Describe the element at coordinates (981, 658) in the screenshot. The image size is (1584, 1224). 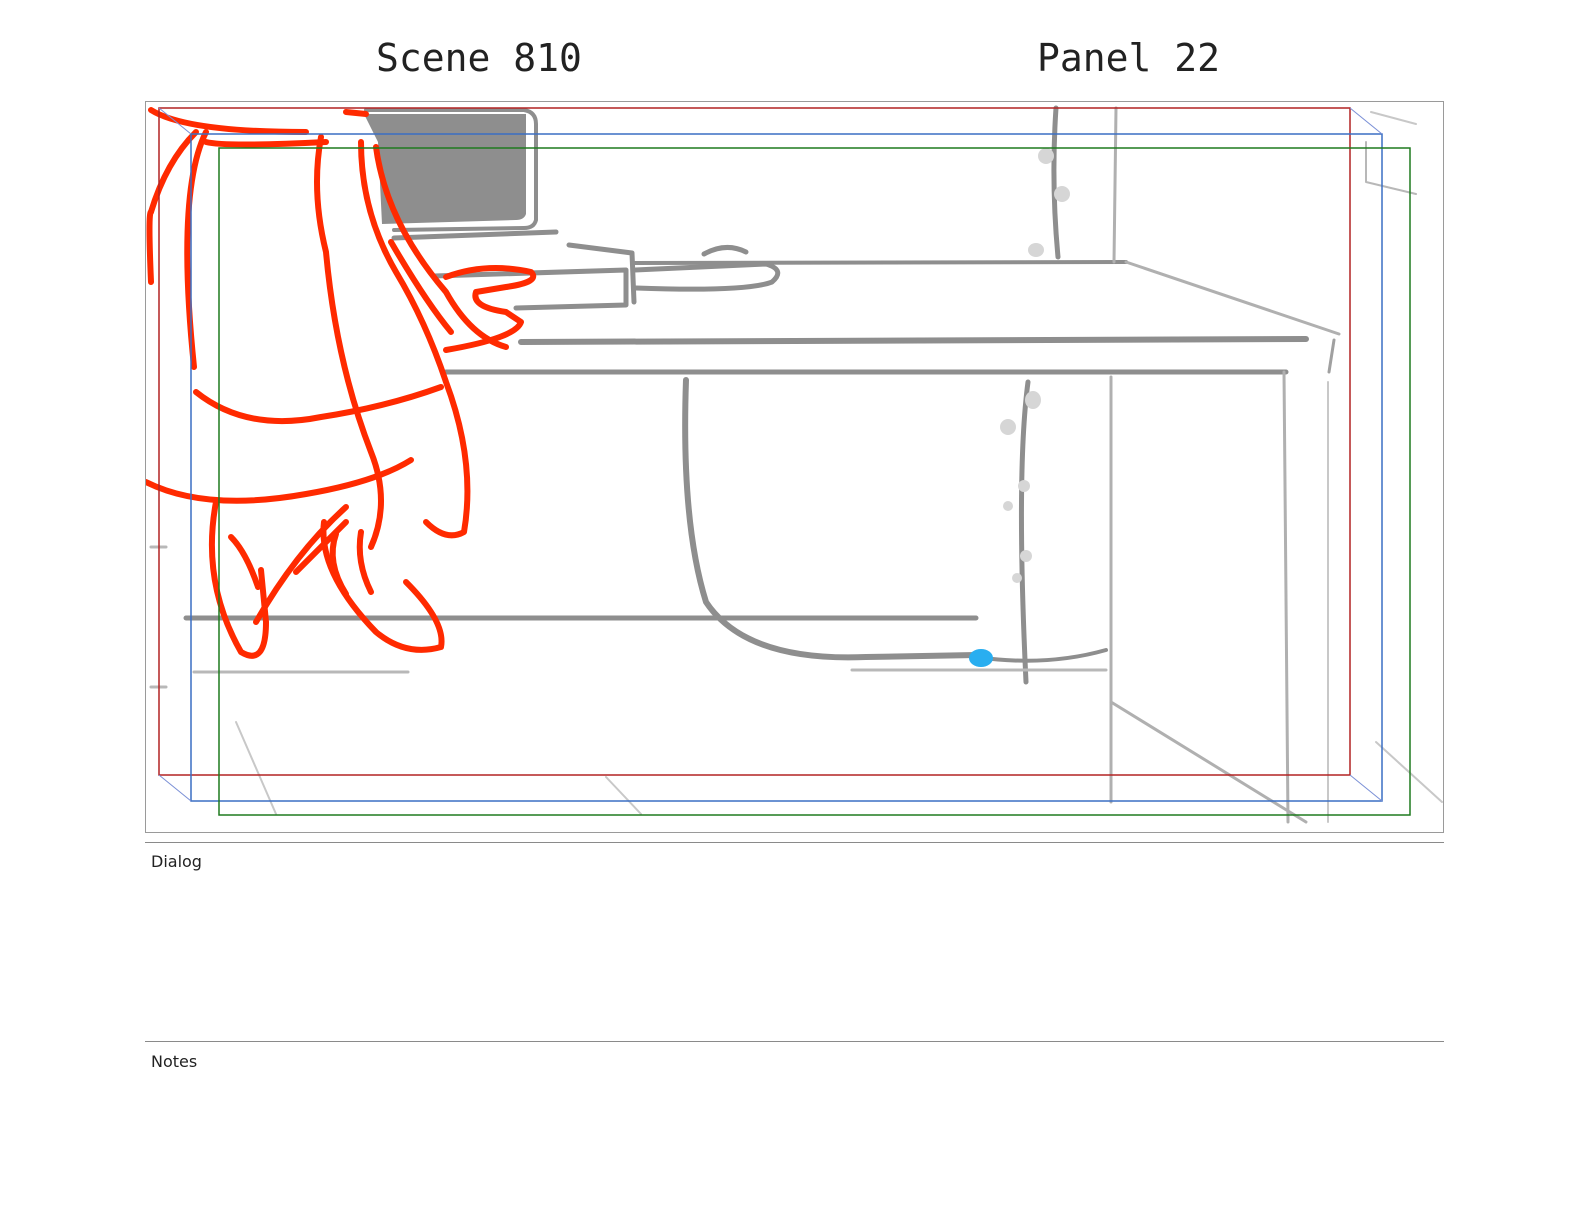
I see `blue-marker-dot` at that location.